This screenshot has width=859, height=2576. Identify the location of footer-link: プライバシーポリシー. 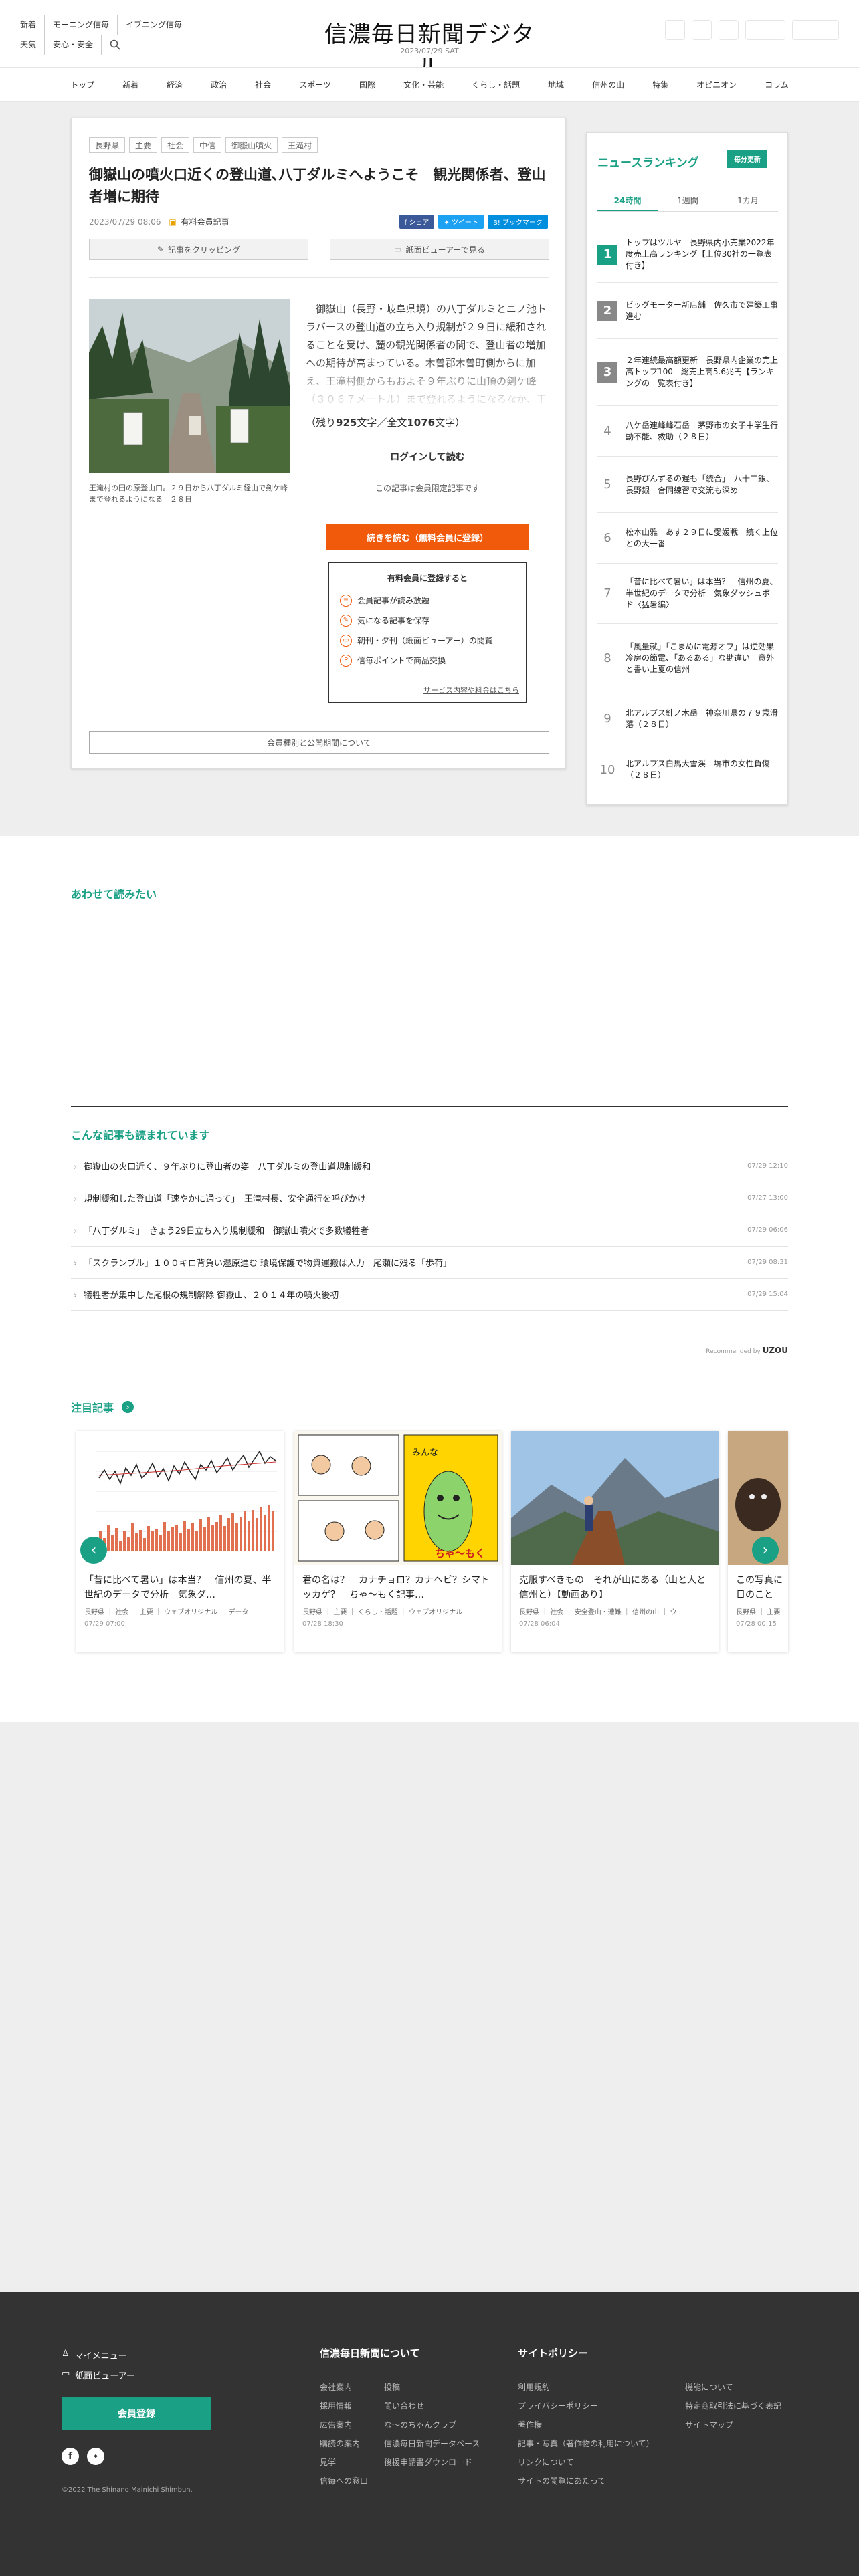
(586, 2407).